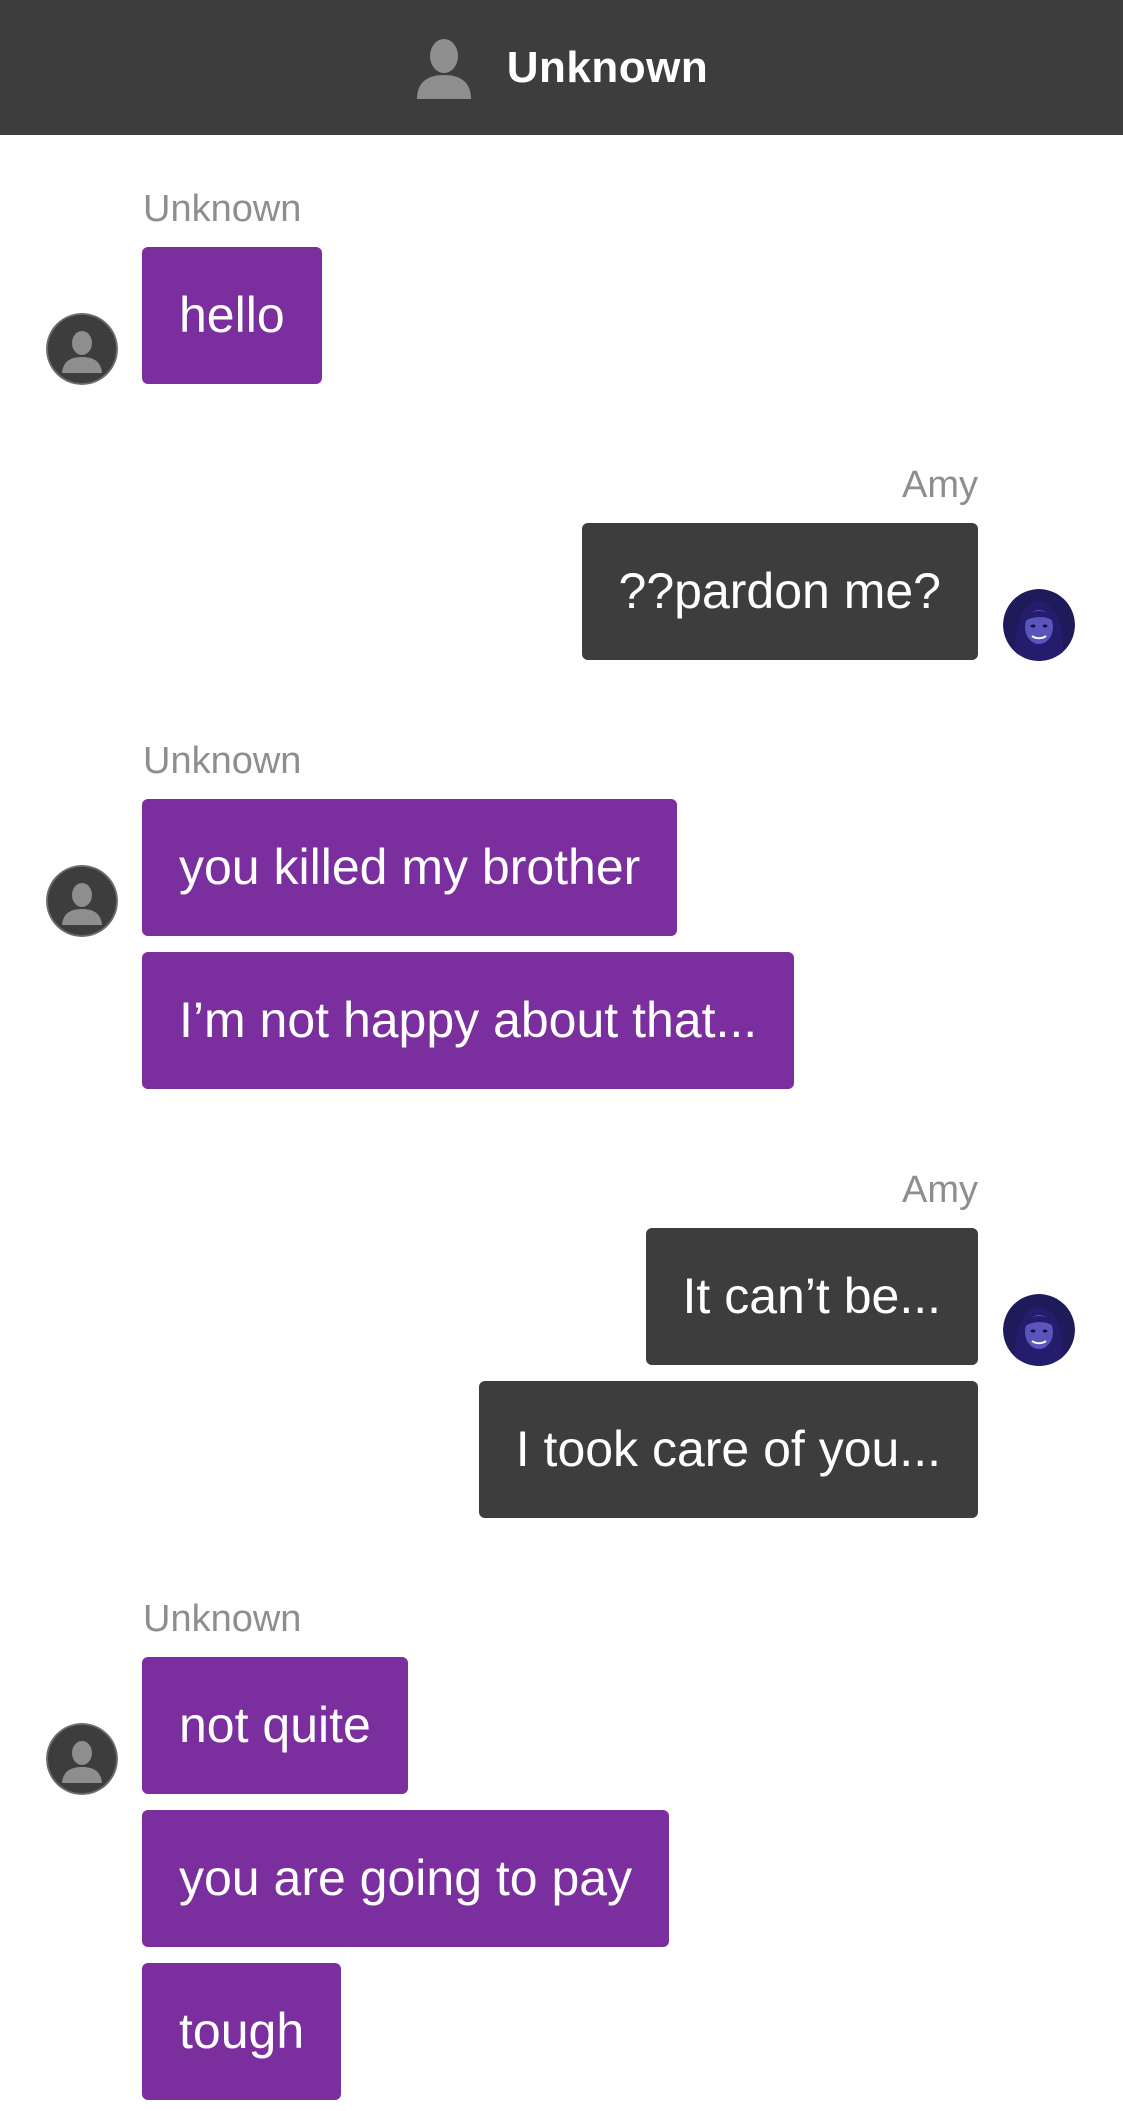 The height and width of the screenshot is (2111, 1123). I want to click on header-title: Unknown, so click(607, 67).